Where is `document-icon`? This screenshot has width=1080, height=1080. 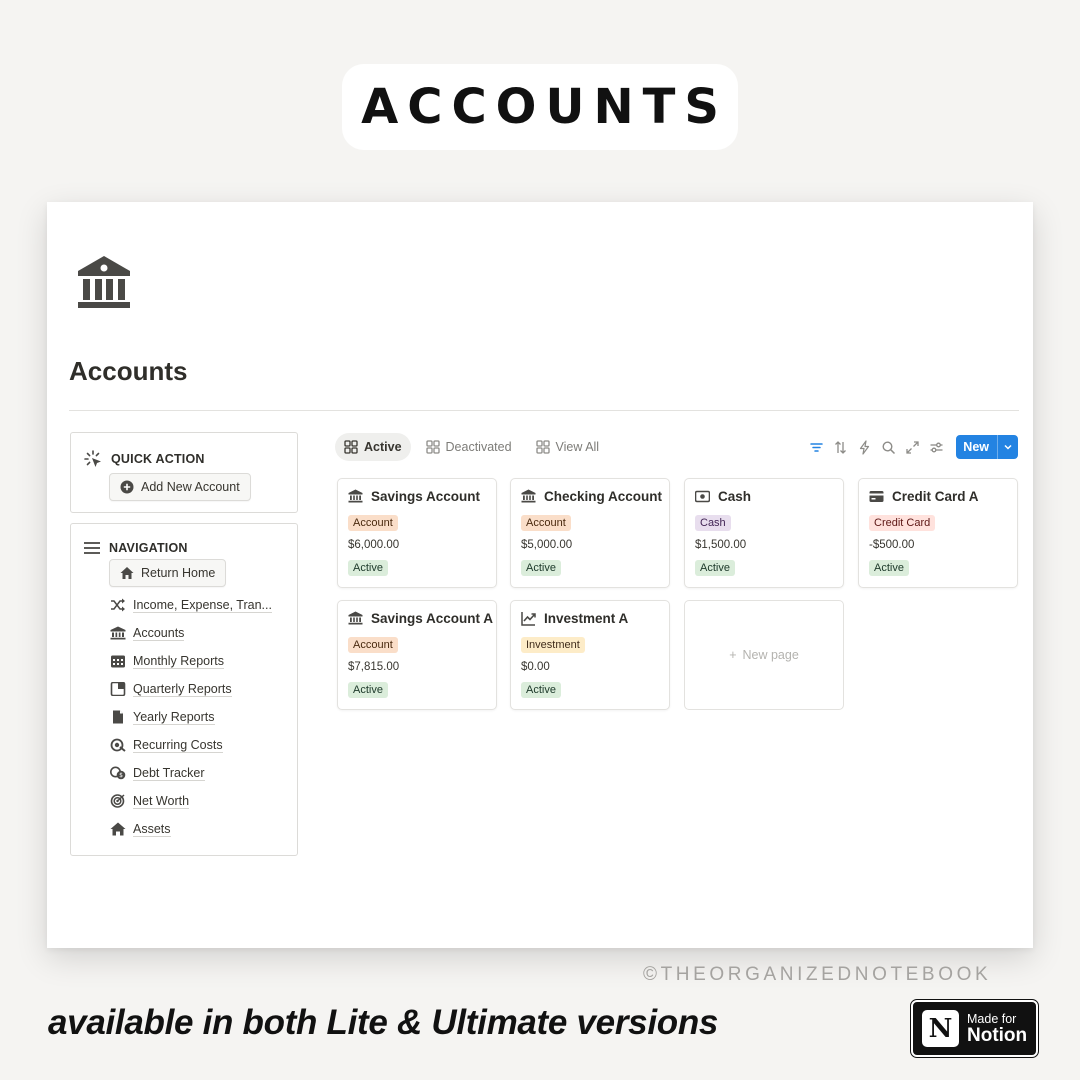
document-icon is located at coordinates (118, 717).